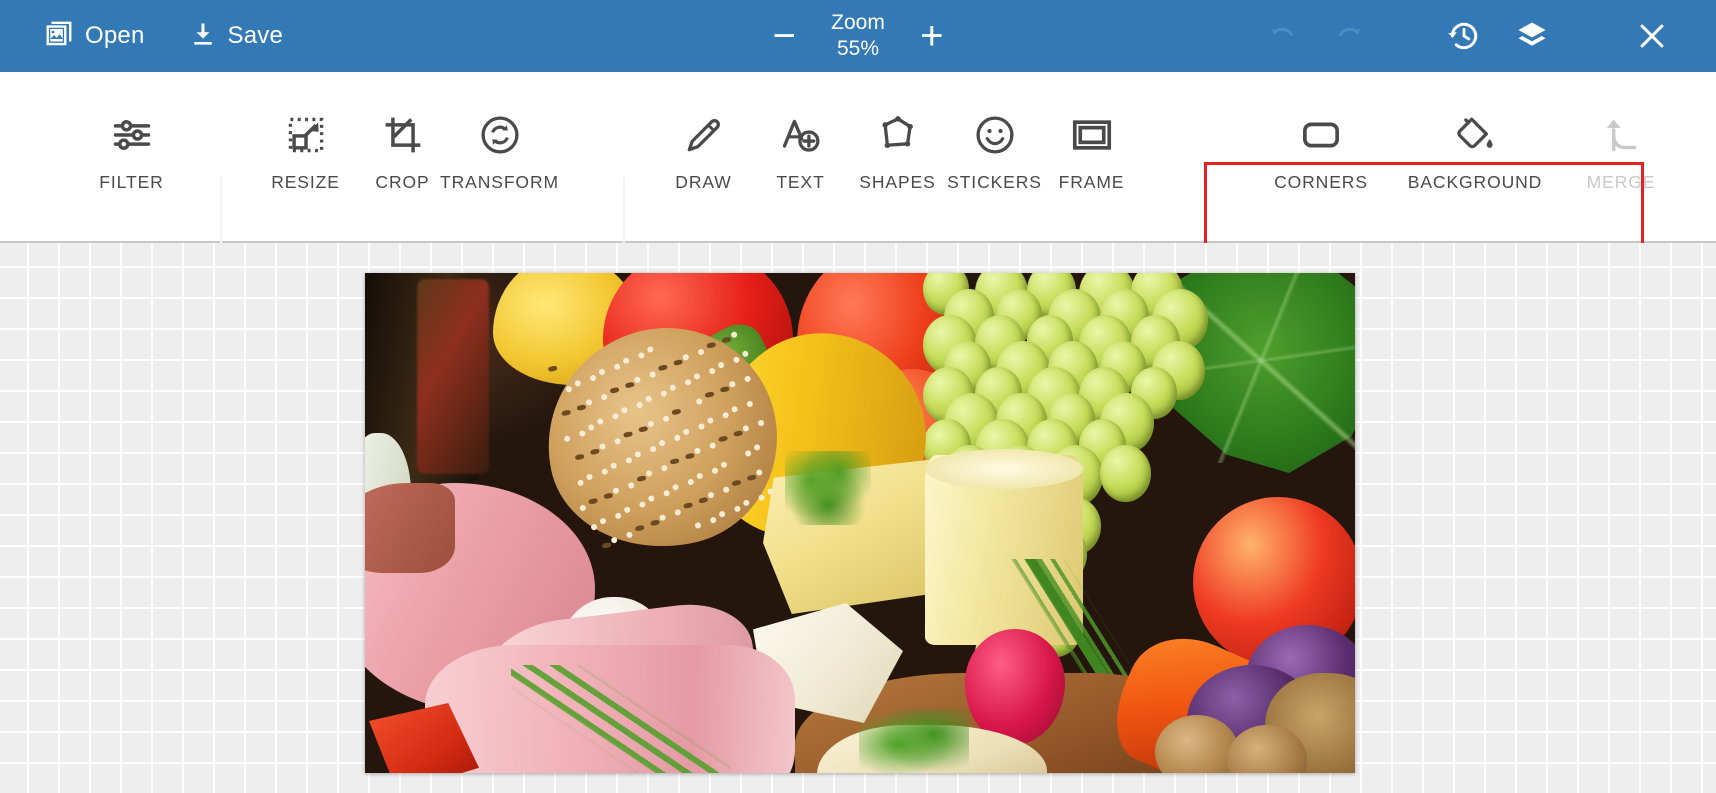 The image size is (1716, 793). What do you see at coordinates (1004, 469) in the screenshot?
I see `photo-cheese-round-top` at bounding box center [1004, 469].